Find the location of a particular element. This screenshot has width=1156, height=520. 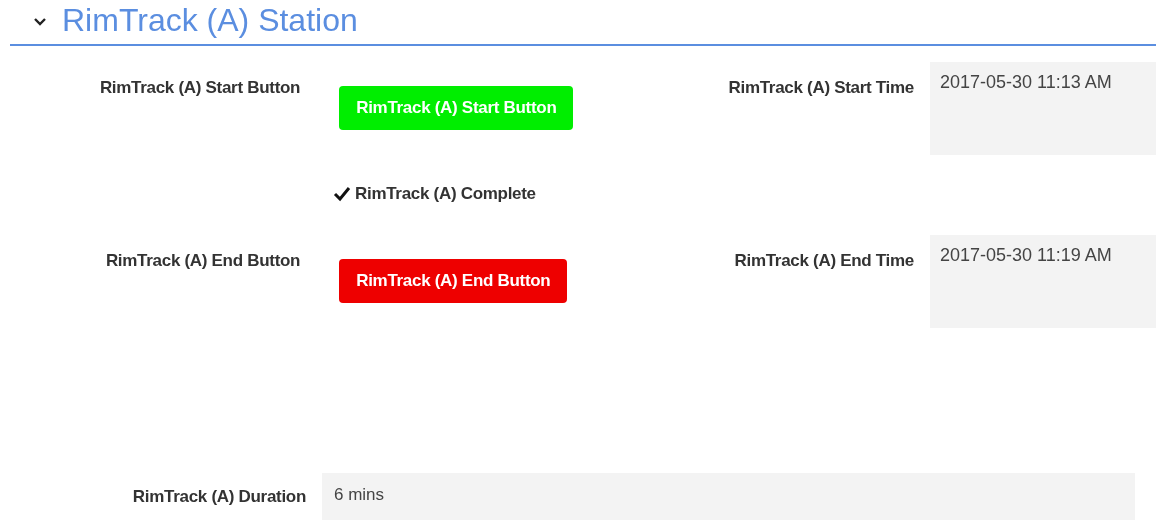

section-title: RimTrack (A) Station is located at coordinates (210, 20).